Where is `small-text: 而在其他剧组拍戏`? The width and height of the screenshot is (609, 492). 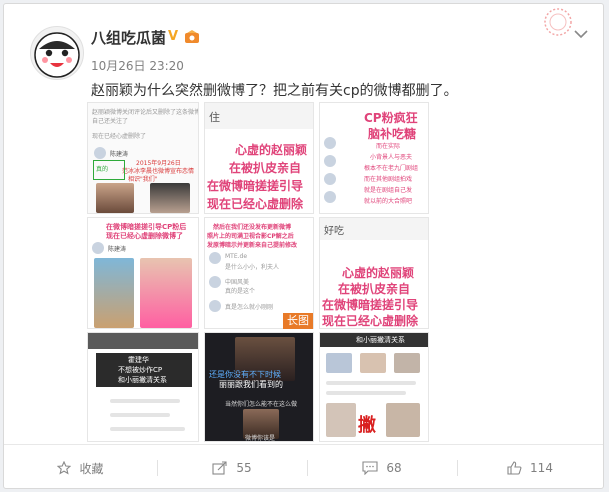
small-text: 而在其他剧组拍戏 is located at coordinates (388, 179).